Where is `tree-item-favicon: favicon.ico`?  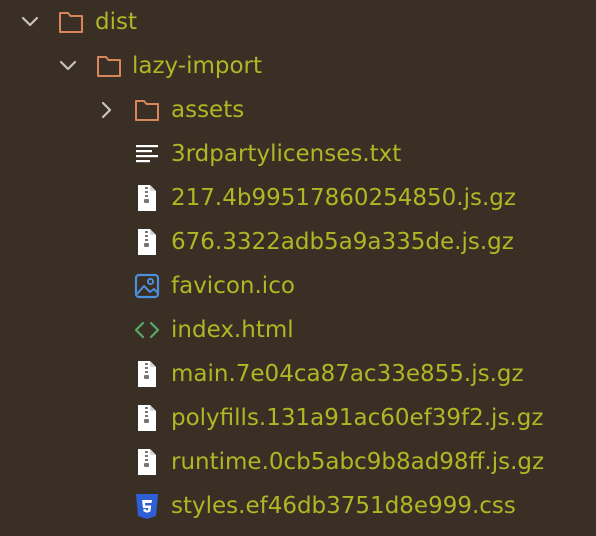 tree-item-favicon: favicon.ico is located at coordinates (298, 286).